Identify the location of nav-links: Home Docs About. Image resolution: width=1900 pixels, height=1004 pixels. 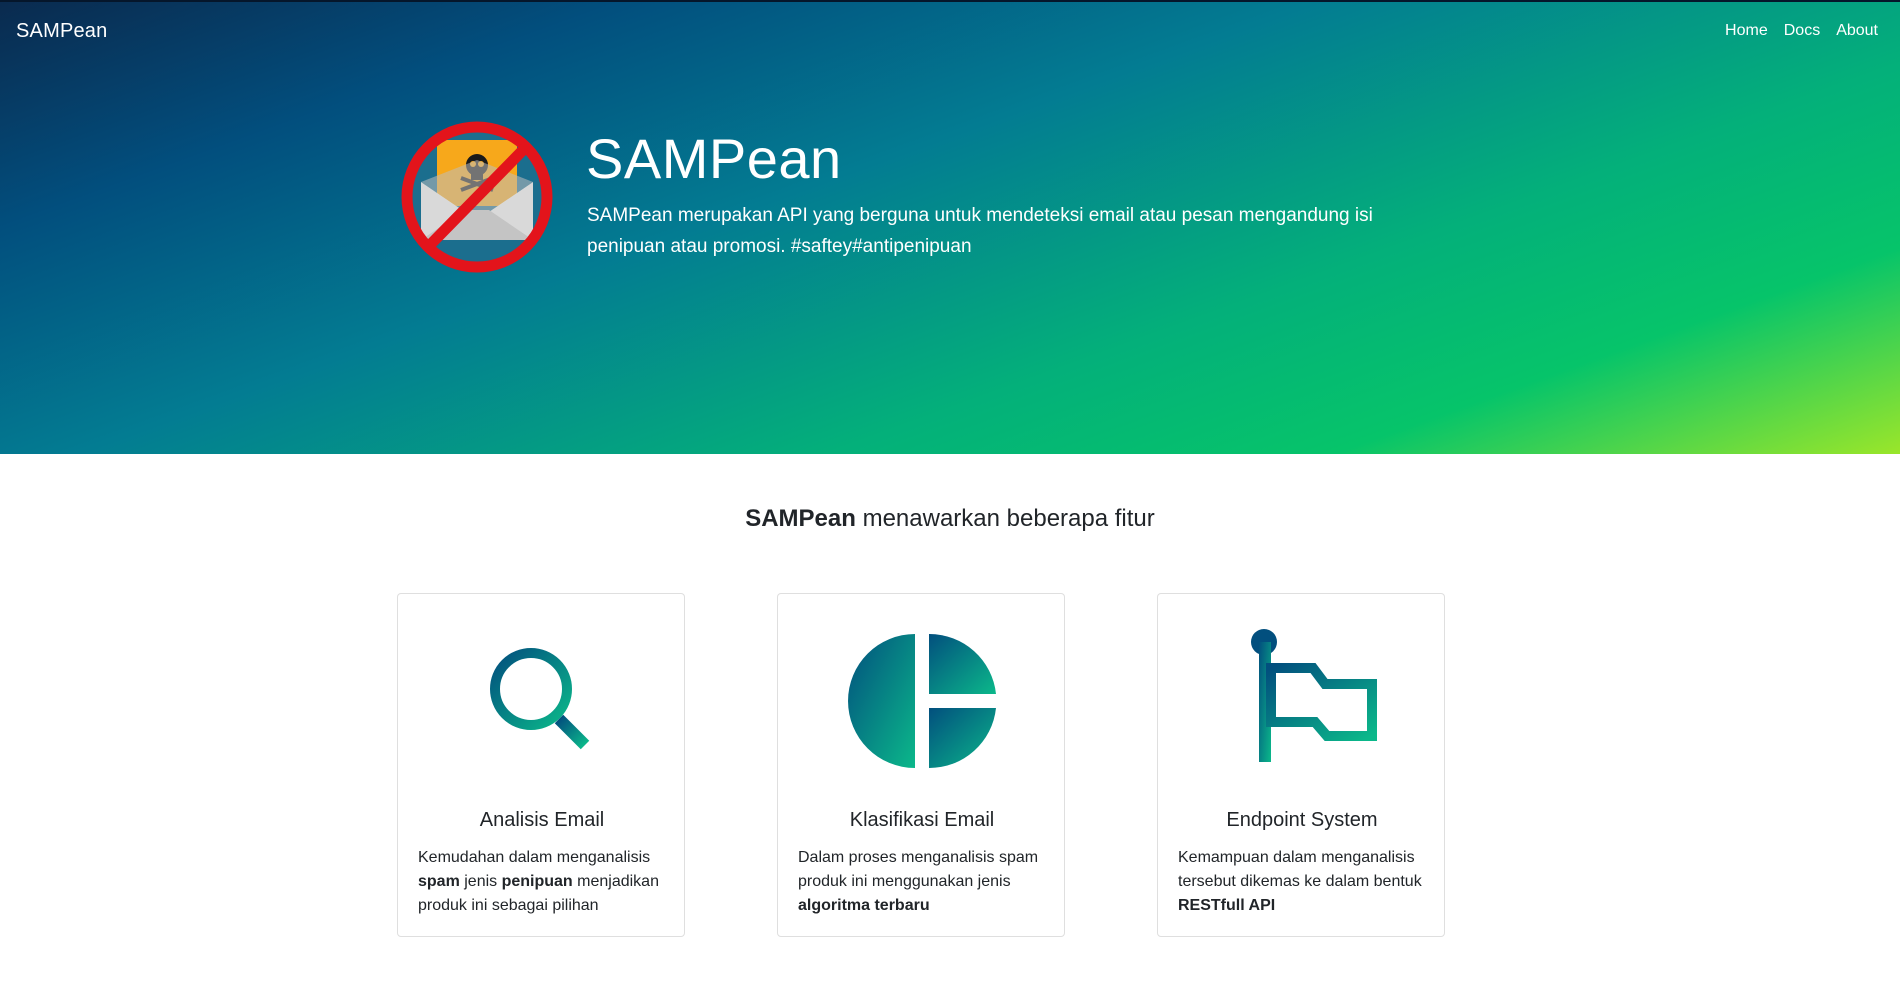
(1801, 31).